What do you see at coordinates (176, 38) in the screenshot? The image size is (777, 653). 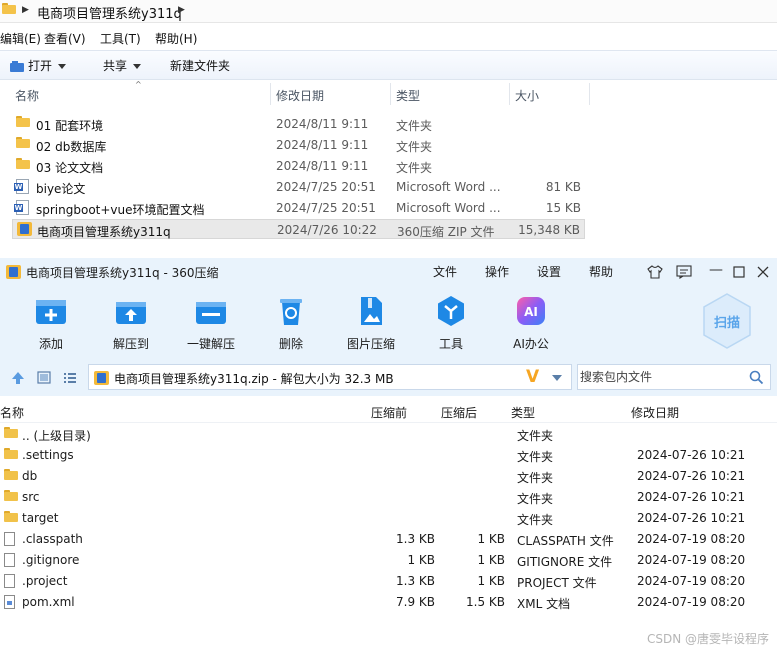 I see `menu-help: 帮助(H)` at bounding box center [176, 38].